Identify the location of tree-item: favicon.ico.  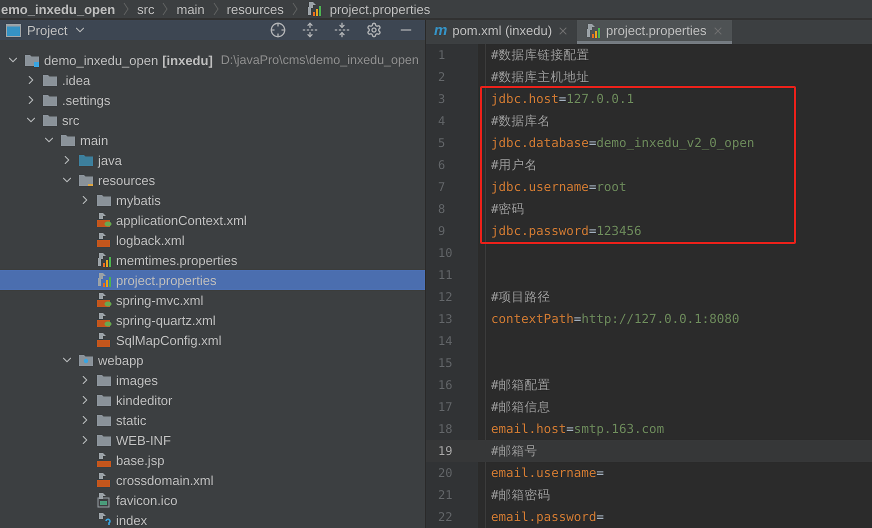
(212, 500).